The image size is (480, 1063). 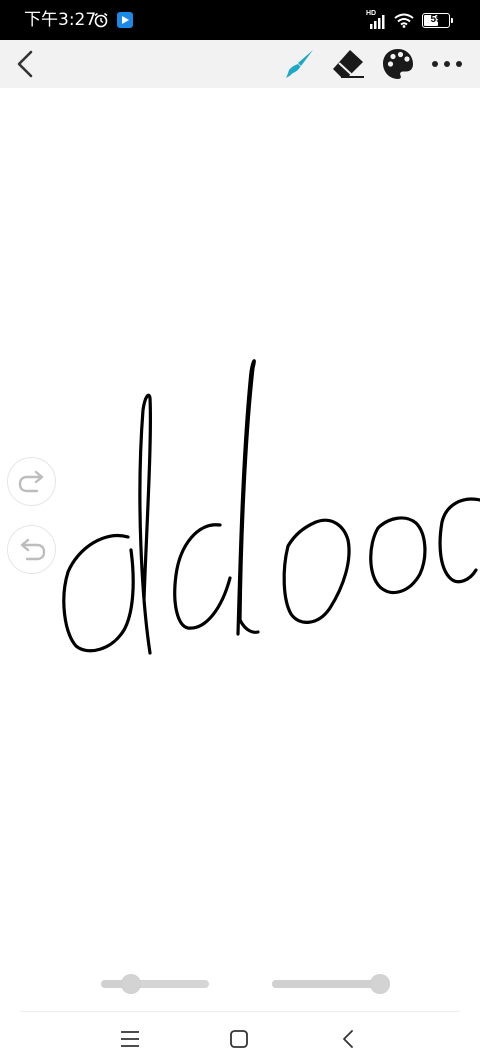 I want to click on brush-tool-button, so click(x=300, y=64).